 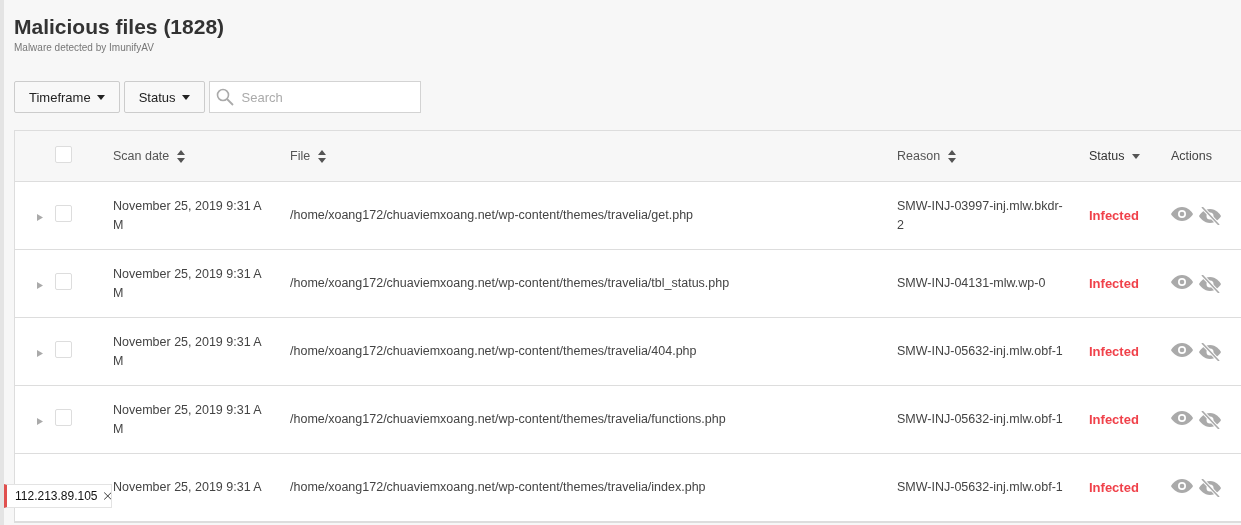 What do you see at coordinates (1136, 156) in the screenshot?
I see `sort-down-icon` at bounding box center [1136, 156].